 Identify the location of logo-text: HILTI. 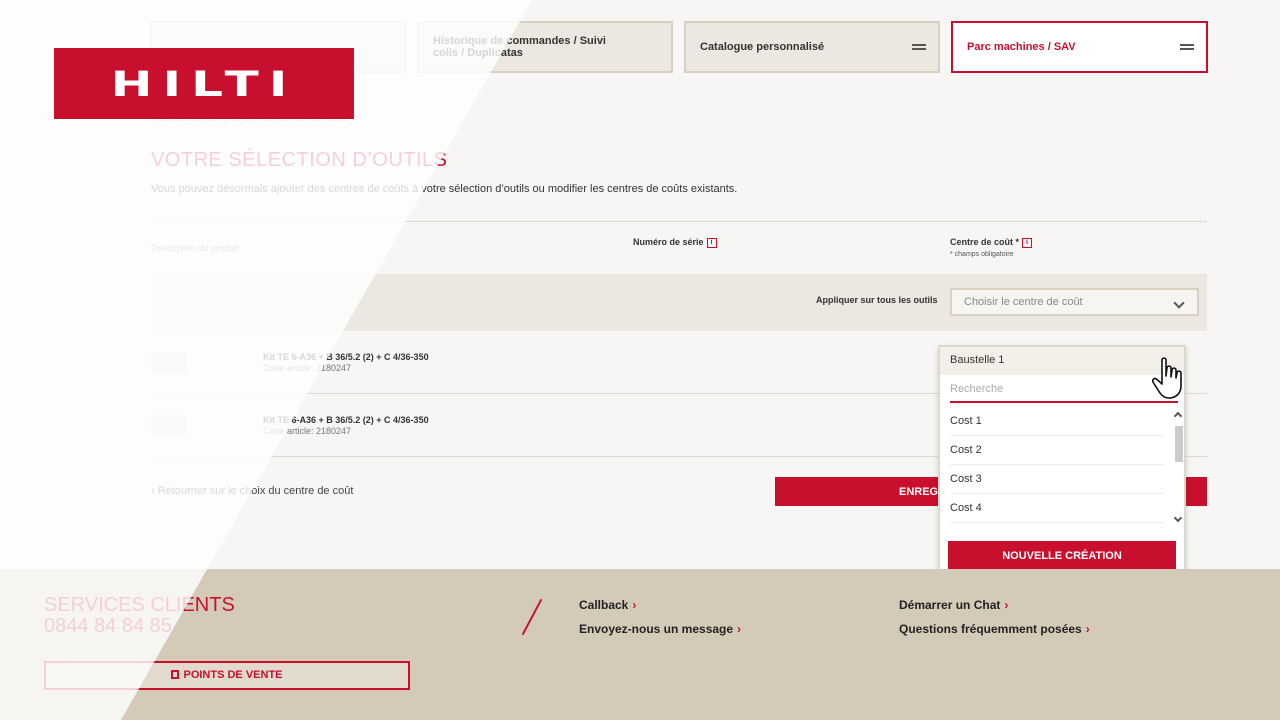
(204, 83).